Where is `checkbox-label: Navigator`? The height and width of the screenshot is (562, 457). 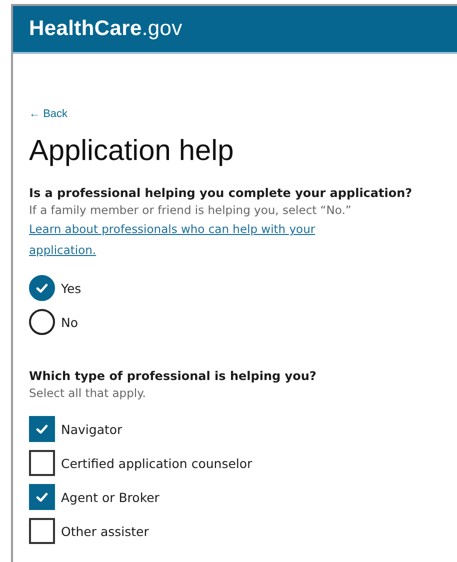 checkbox-label: Navigator is located at coordinates (91, 429).